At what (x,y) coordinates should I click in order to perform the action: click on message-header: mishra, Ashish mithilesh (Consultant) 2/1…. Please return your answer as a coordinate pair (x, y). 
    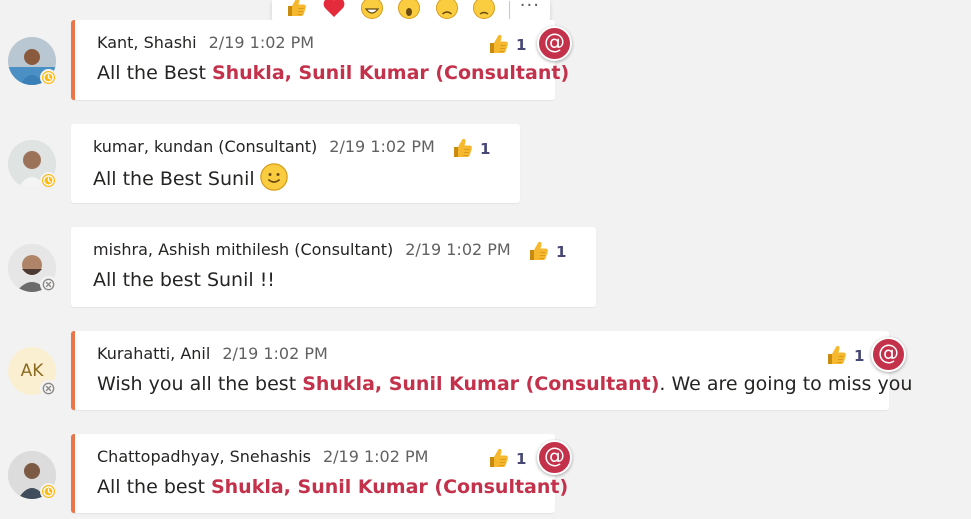
    Looking at the image, I should click on (302, 249).